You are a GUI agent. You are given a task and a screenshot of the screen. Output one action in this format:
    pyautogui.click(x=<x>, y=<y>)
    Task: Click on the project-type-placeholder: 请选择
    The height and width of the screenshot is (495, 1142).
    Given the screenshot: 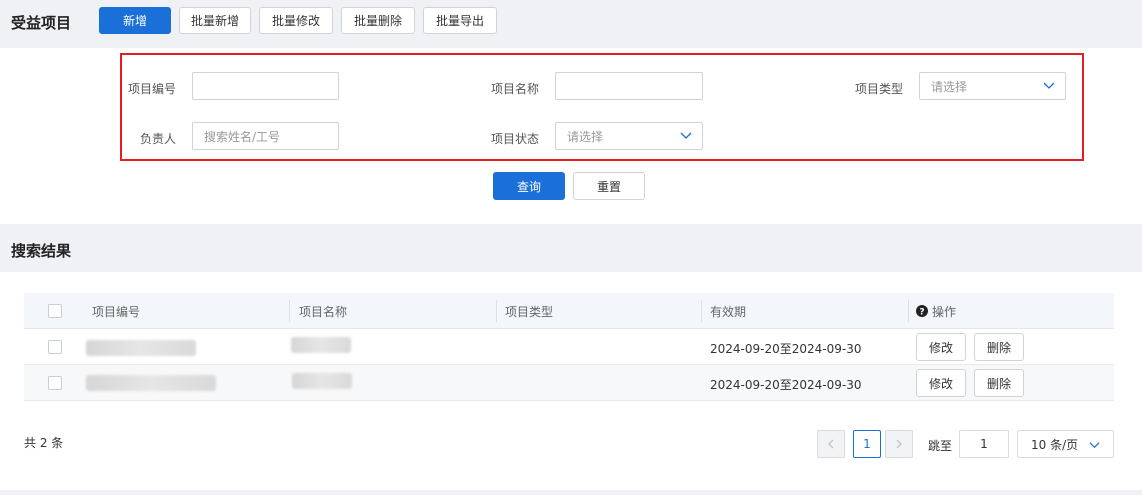 What is the action you would take?
    pyautogui.click(x=949, y=86)
    